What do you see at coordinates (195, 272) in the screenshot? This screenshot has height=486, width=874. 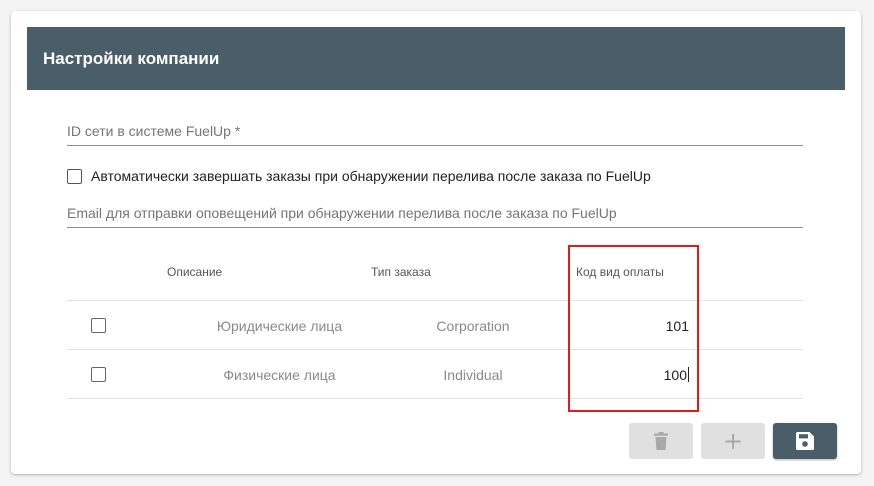 I see `column-header-description: Описание` at bounding box center [195, 272].